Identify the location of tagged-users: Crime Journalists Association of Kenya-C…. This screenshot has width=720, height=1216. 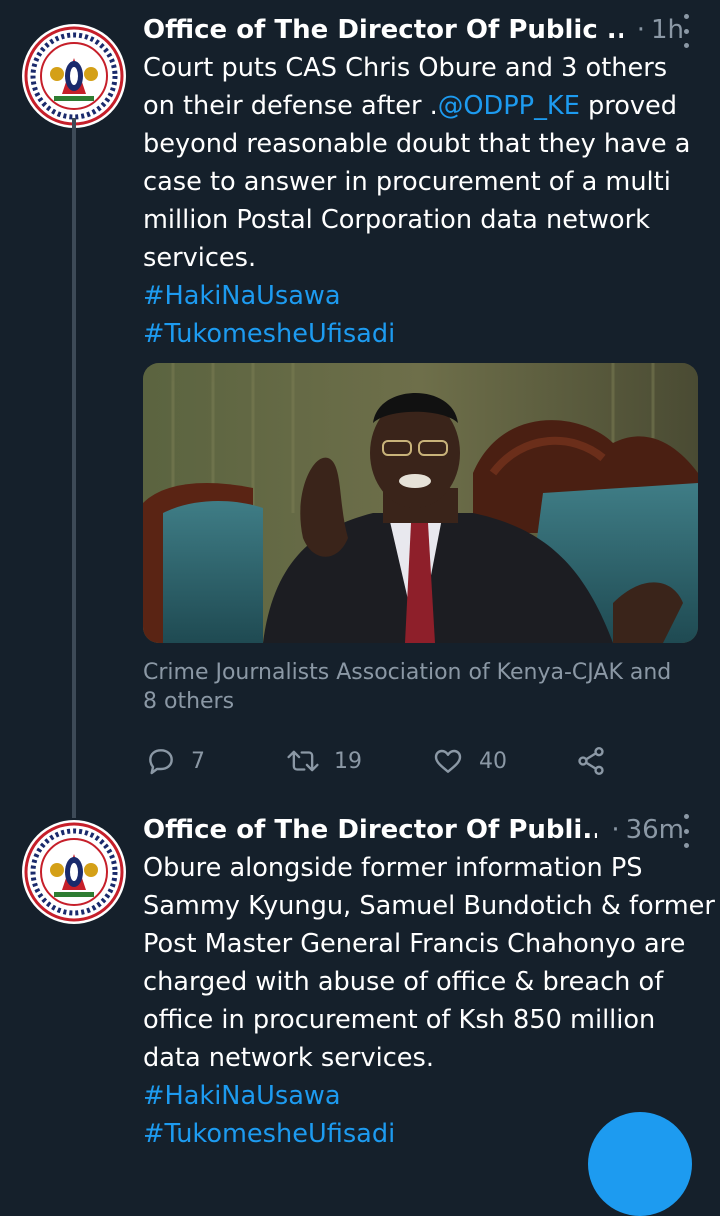
(423, 687).